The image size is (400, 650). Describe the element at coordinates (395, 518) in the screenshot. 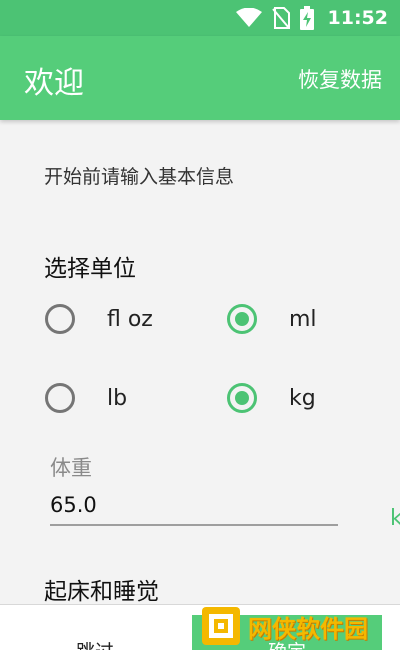

I see `weight-unit-label: k` at that location.